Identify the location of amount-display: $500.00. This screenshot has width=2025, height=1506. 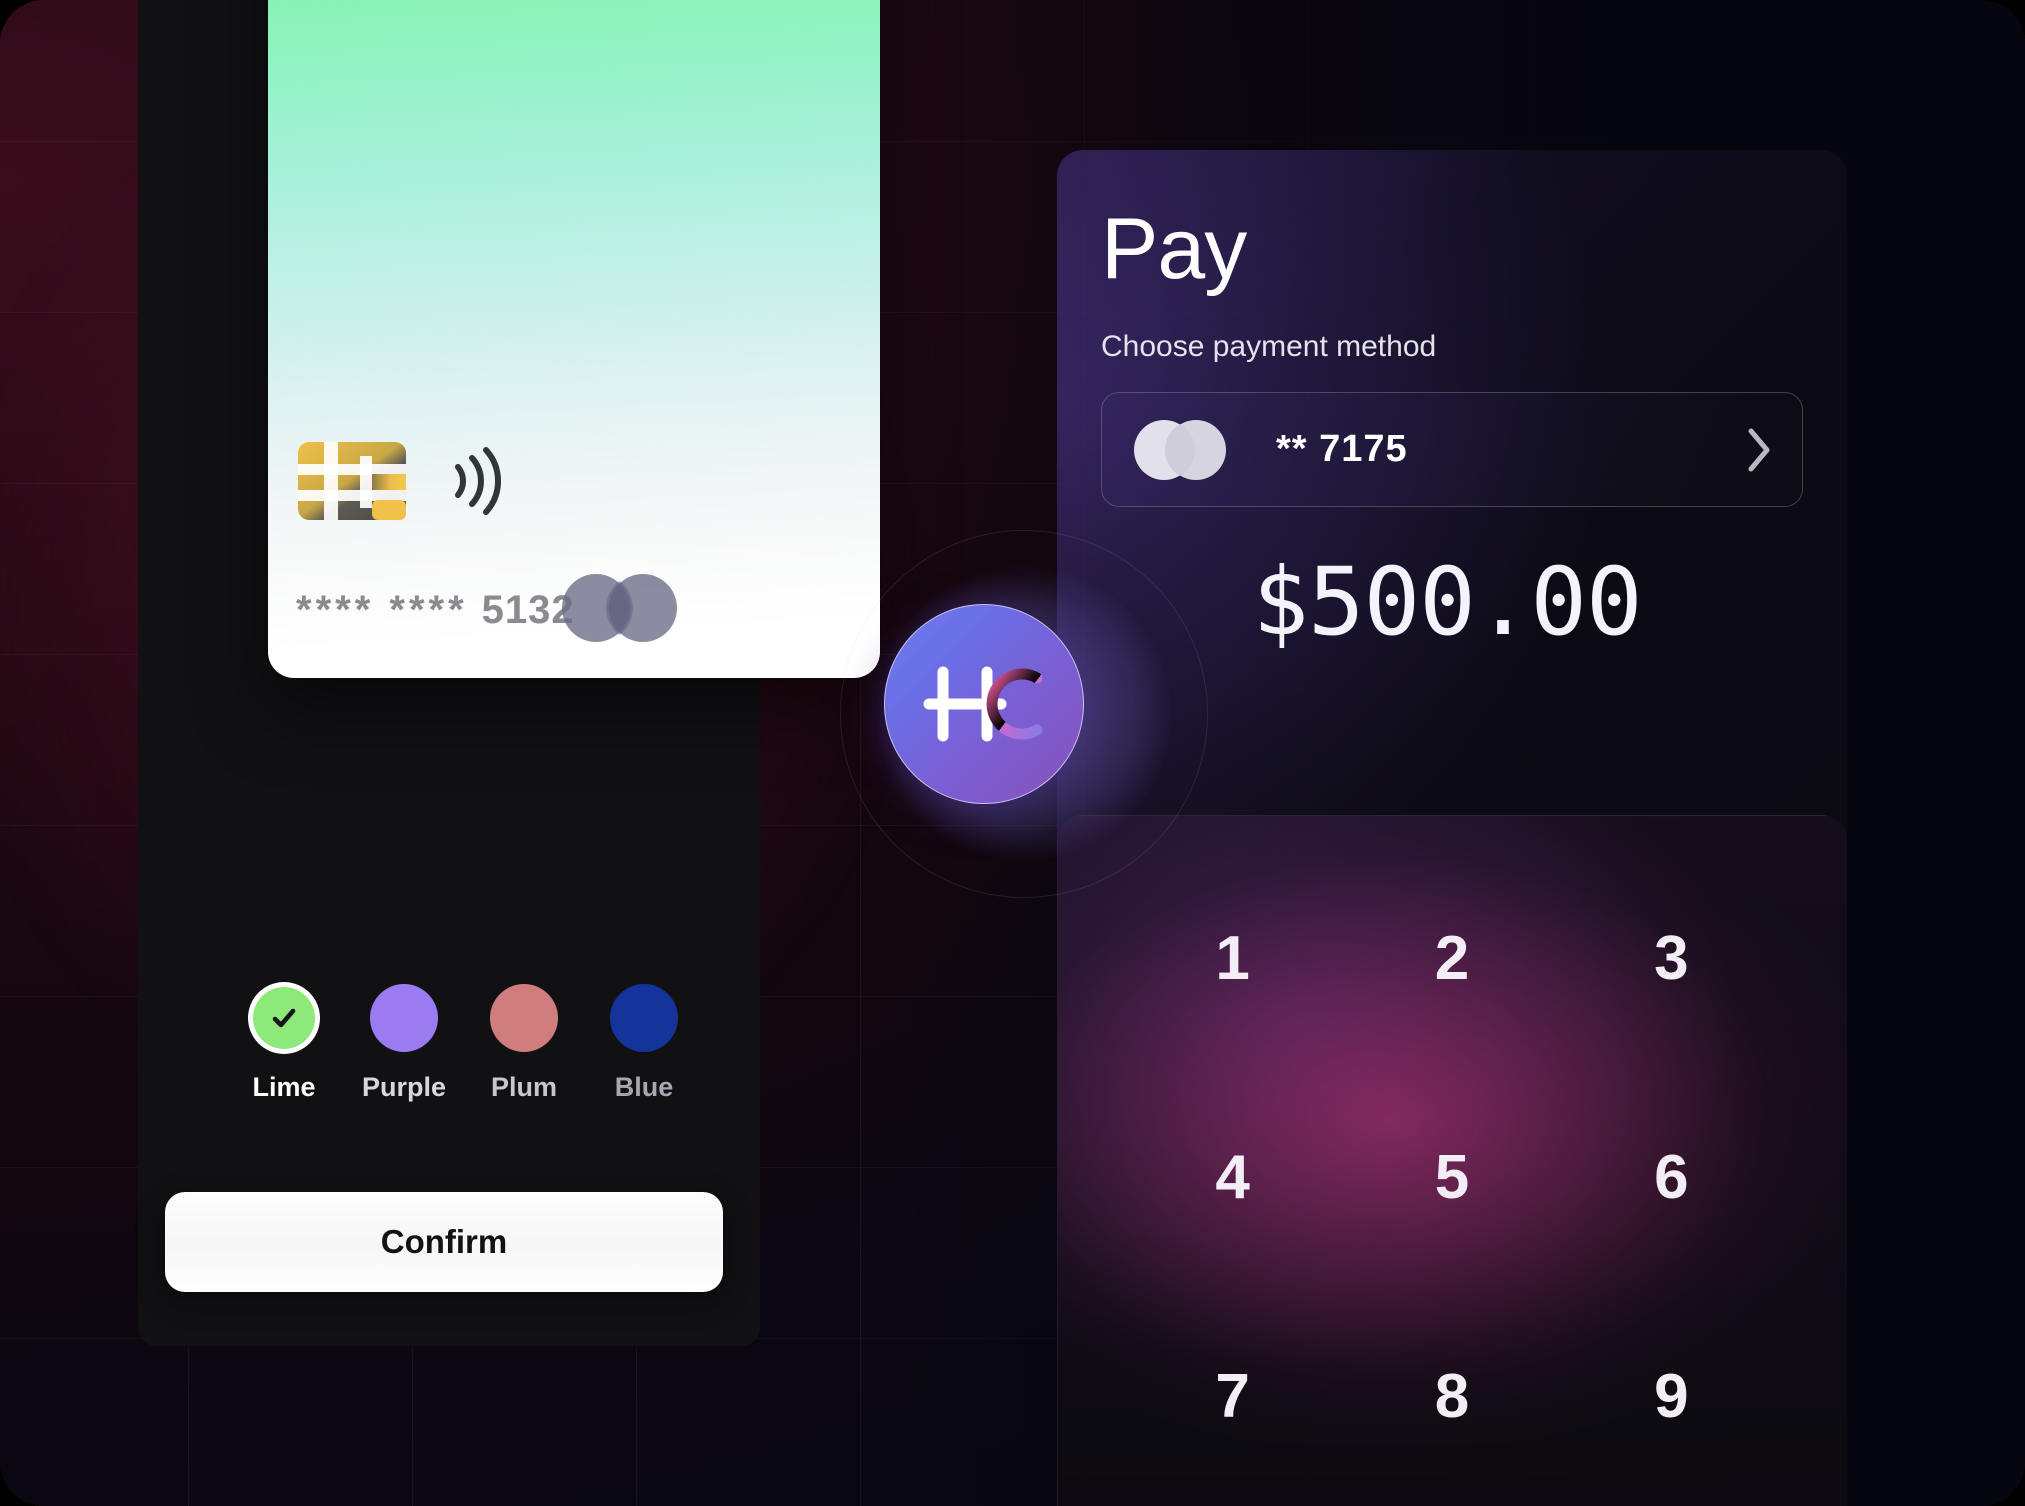
(1447, 602).